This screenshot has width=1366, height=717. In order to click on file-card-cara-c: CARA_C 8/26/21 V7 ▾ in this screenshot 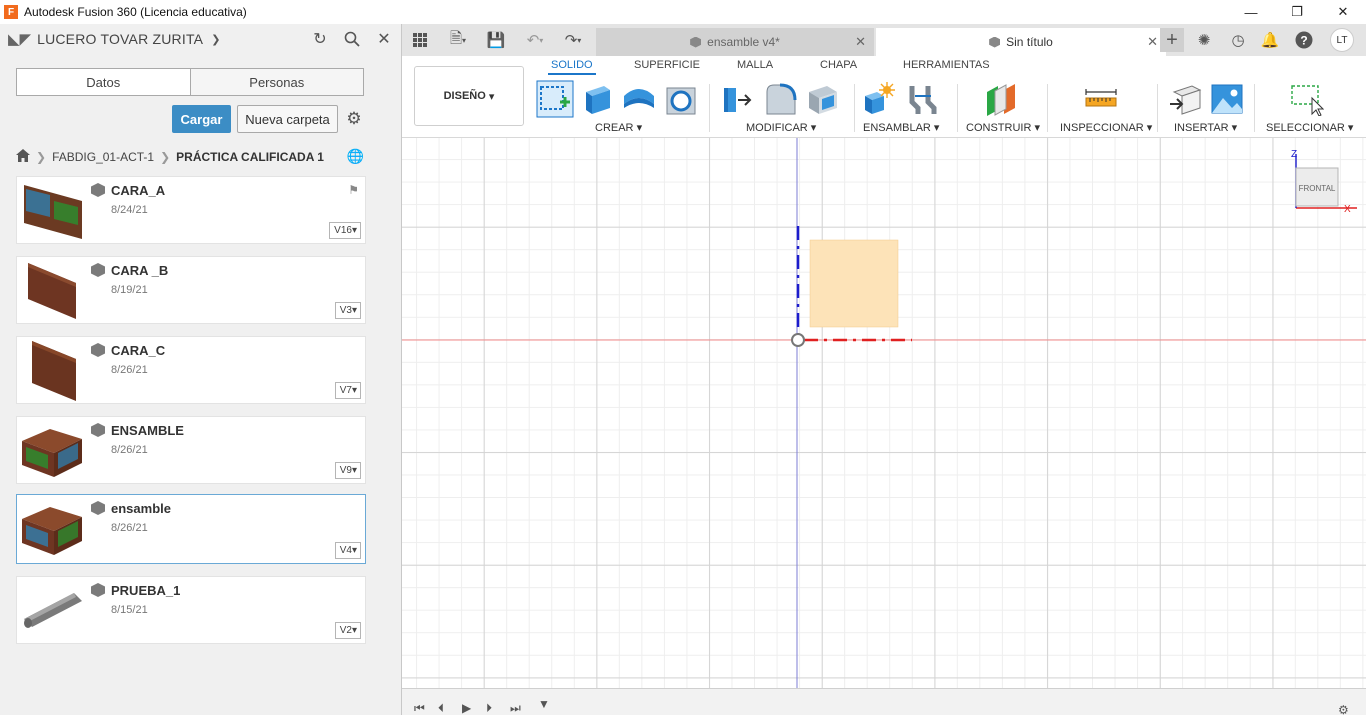, I will do `click(191, 370)`.